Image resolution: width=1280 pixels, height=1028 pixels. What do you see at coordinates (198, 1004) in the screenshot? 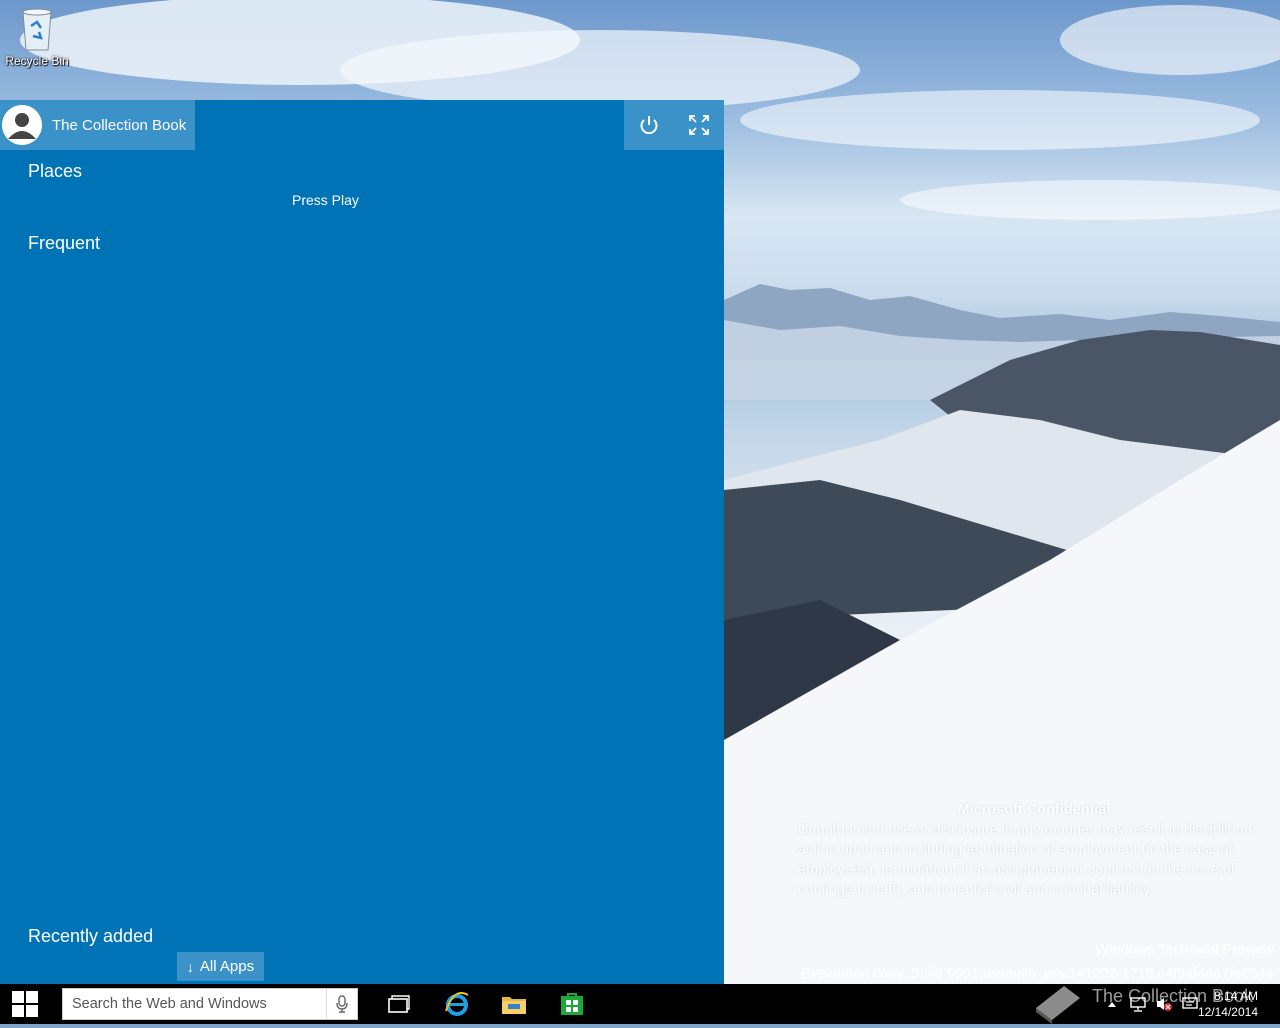
I see `search-input` at bounding box center [198, 1004].